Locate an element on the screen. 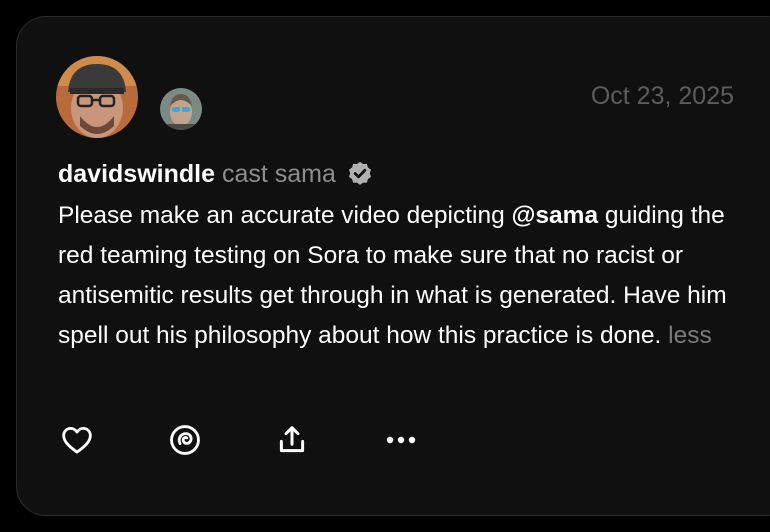 The width and height of the screenshot is (770, 532). share-icon is located at coordinates (292, 442).